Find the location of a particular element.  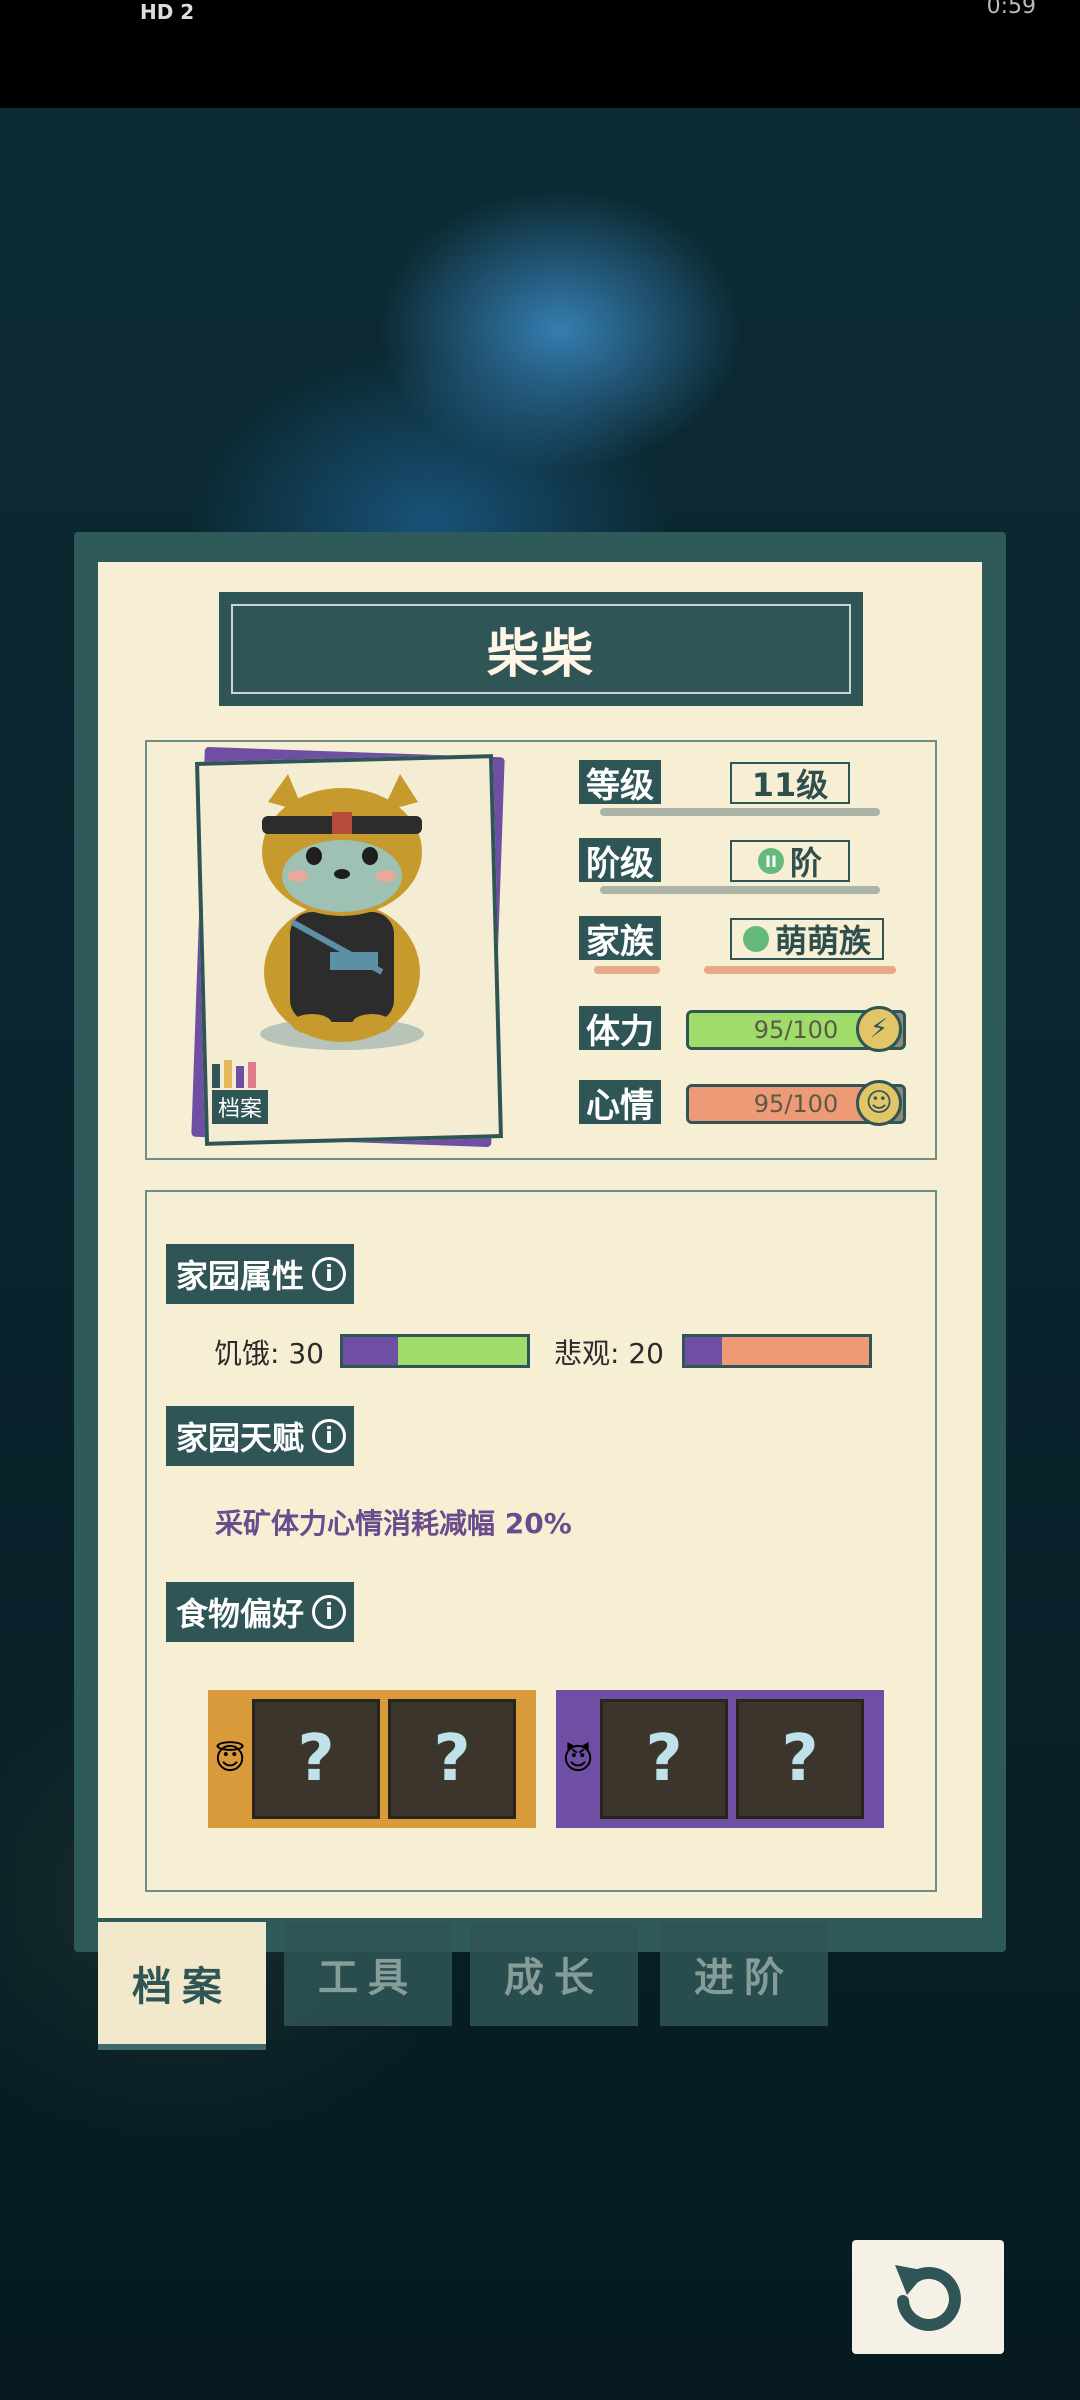

status-time: 0:59 is located at coordinates (1011, 9).